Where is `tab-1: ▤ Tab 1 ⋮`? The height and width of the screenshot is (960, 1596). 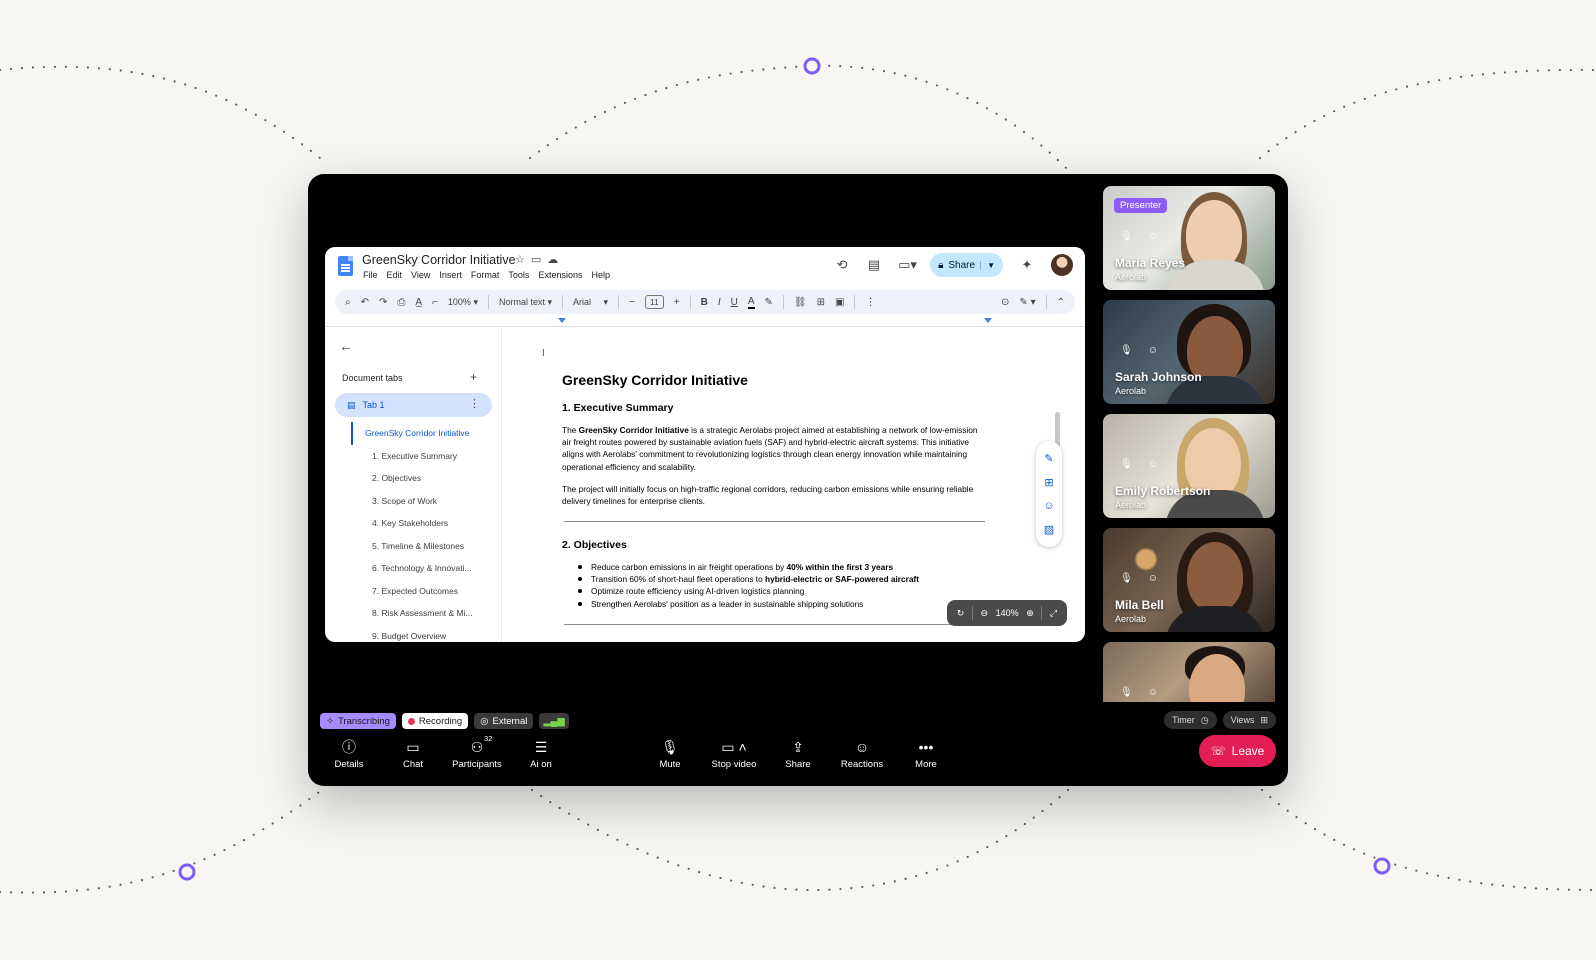 tab-1: ▤ Tab 1 ⋮ is located at coordinates (413, 405).